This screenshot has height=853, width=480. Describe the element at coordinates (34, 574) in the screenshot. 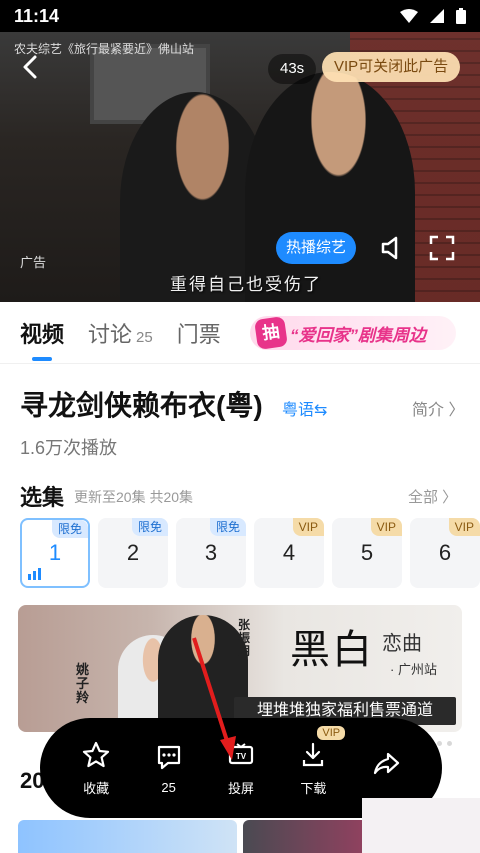

I see `playing-bars-icon` at that location.